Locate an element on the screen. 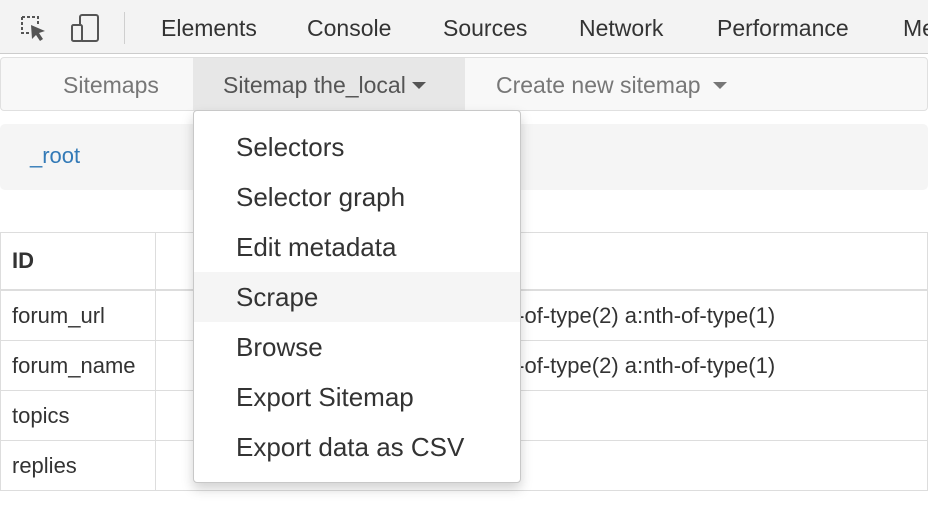 The image size is (928, 514). menu-item-edit-metadata: Edit metadata is located at coordinates (357, 247).